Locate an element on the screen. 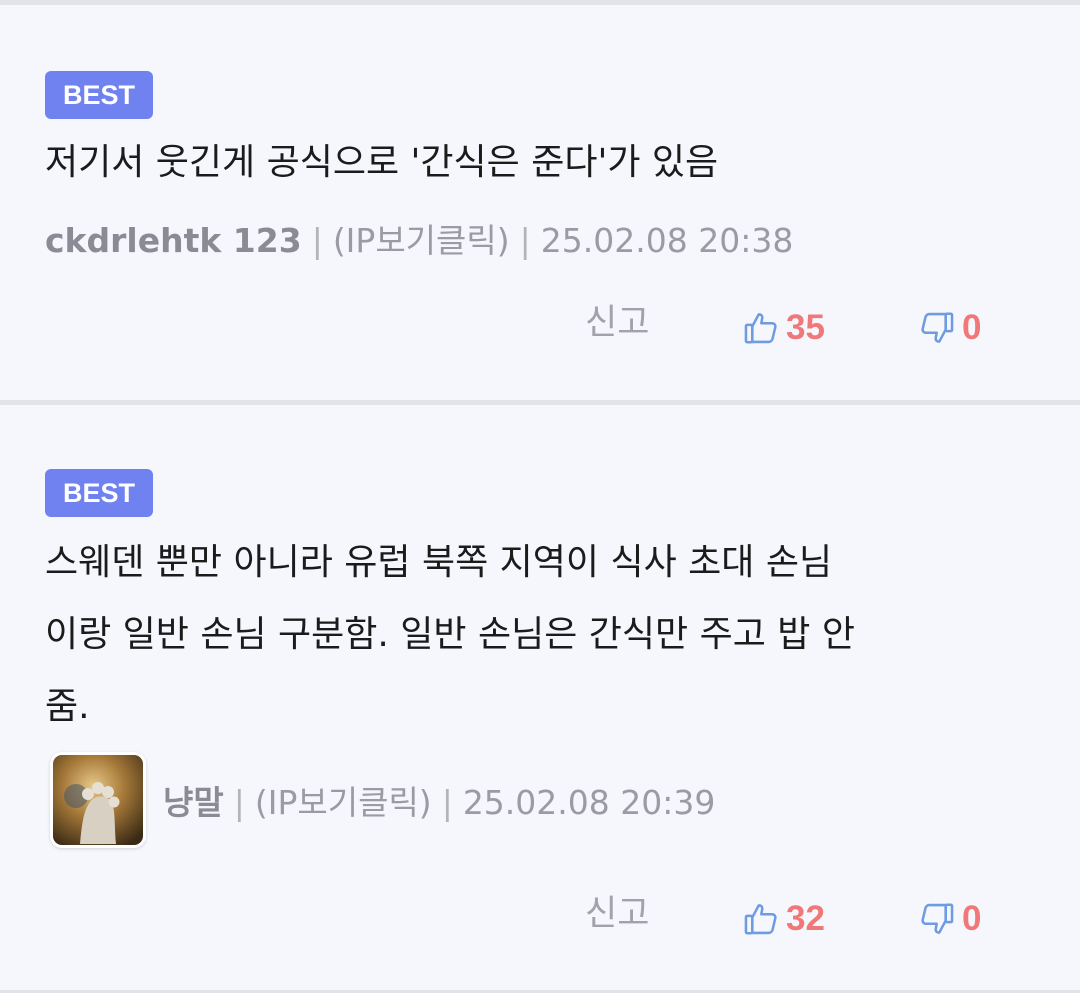  comment-meta: 냥말 | (IP보기클릭) | 25.02.08 20:39 is located at coordinates (439, 803).